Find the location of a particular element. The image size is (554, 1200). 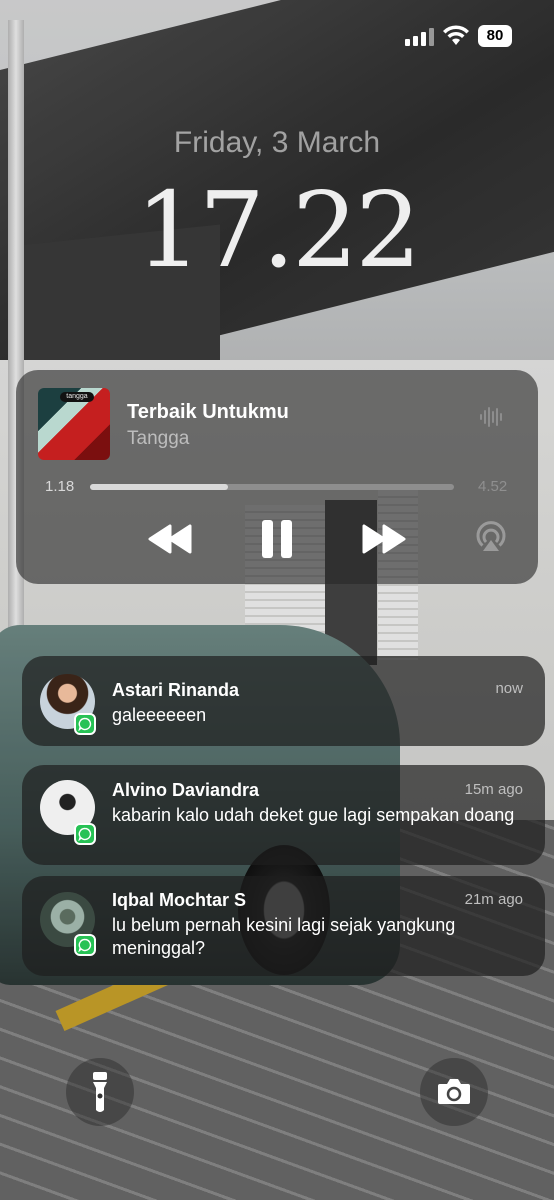

song-title: Terbaik Untukmu is located at coordinates (208, 412).